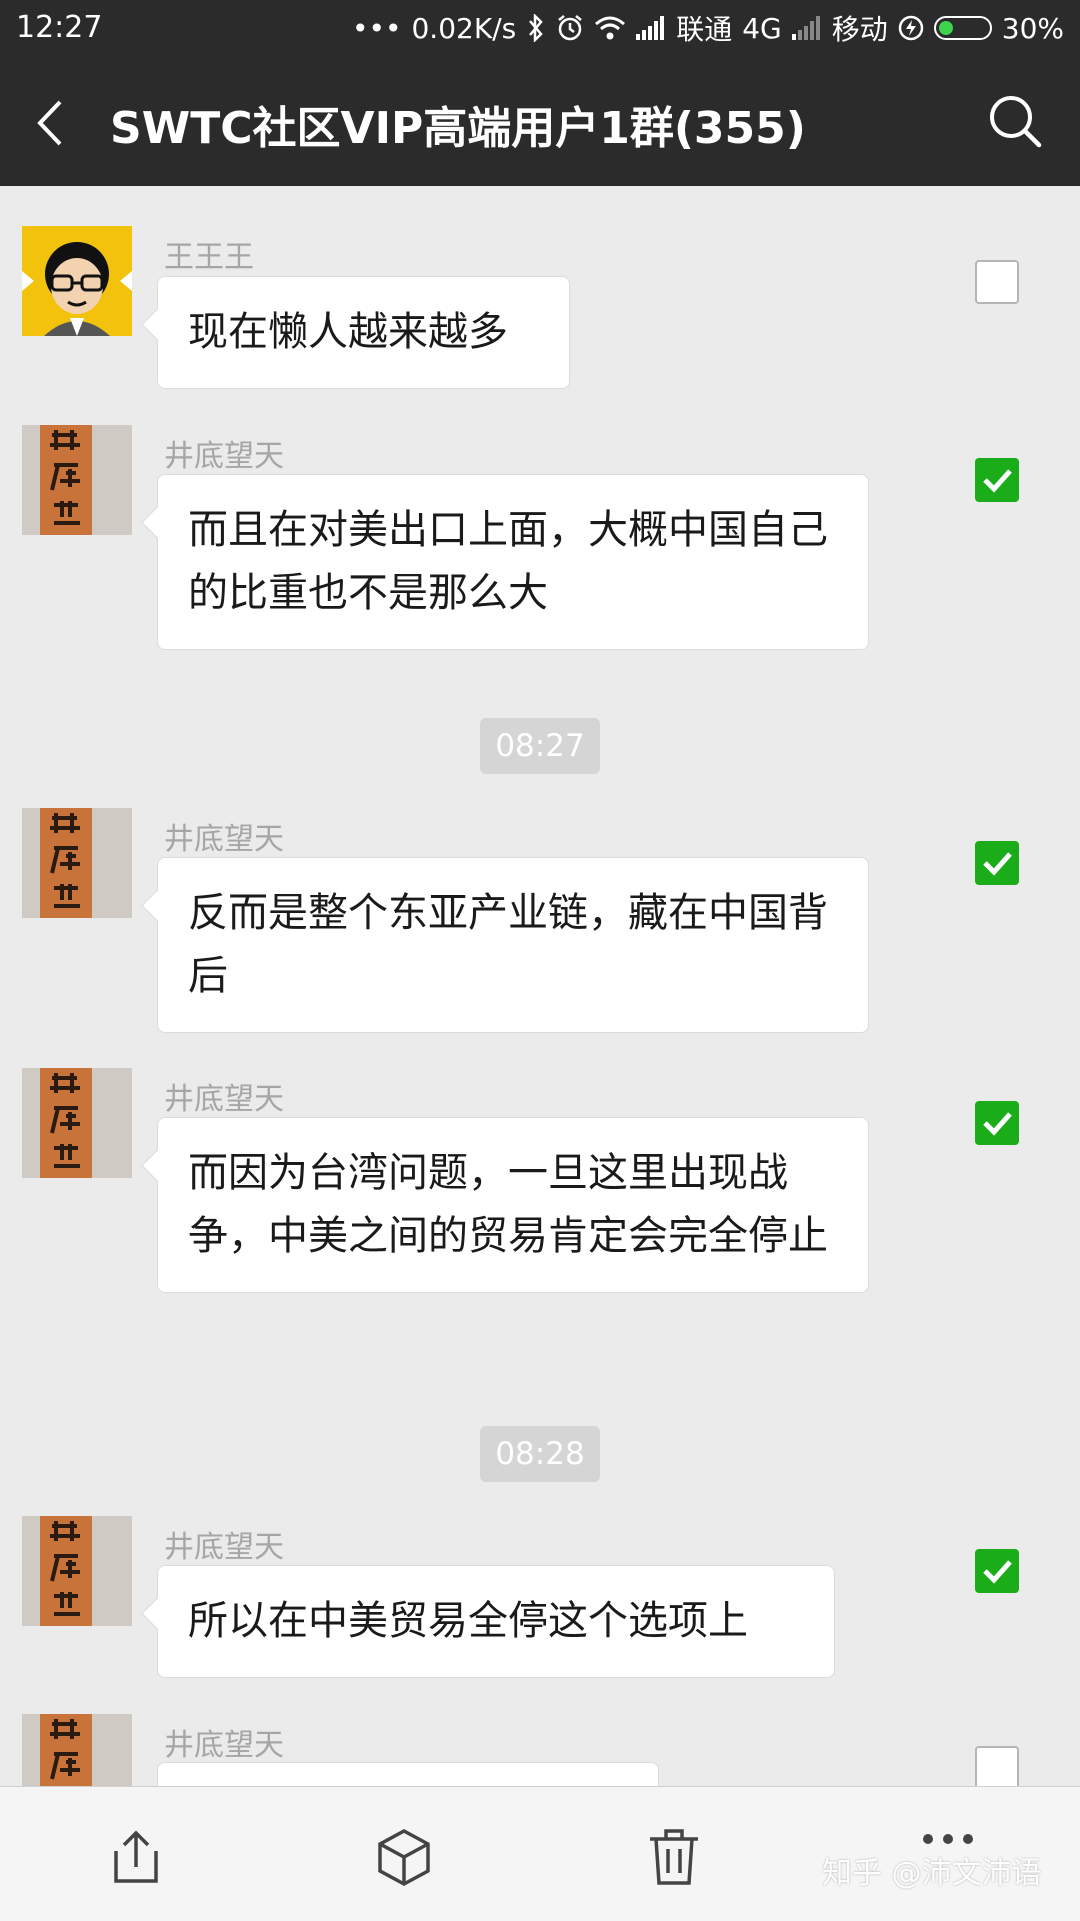  What do you see at coordinates (962, 28) in the screenshot?
I see `battery-icon` at bounding box center [962, 28].